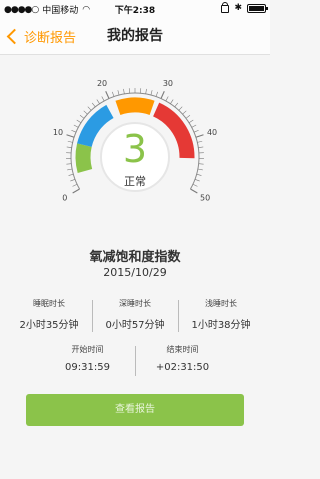 Image resolution: width=320 pixels, height=479 pixels. What do you see at coordinates (49, 325) in the screenshot?
I see `stat-value: 2小时35分钟` at bounding box center [49, 325].